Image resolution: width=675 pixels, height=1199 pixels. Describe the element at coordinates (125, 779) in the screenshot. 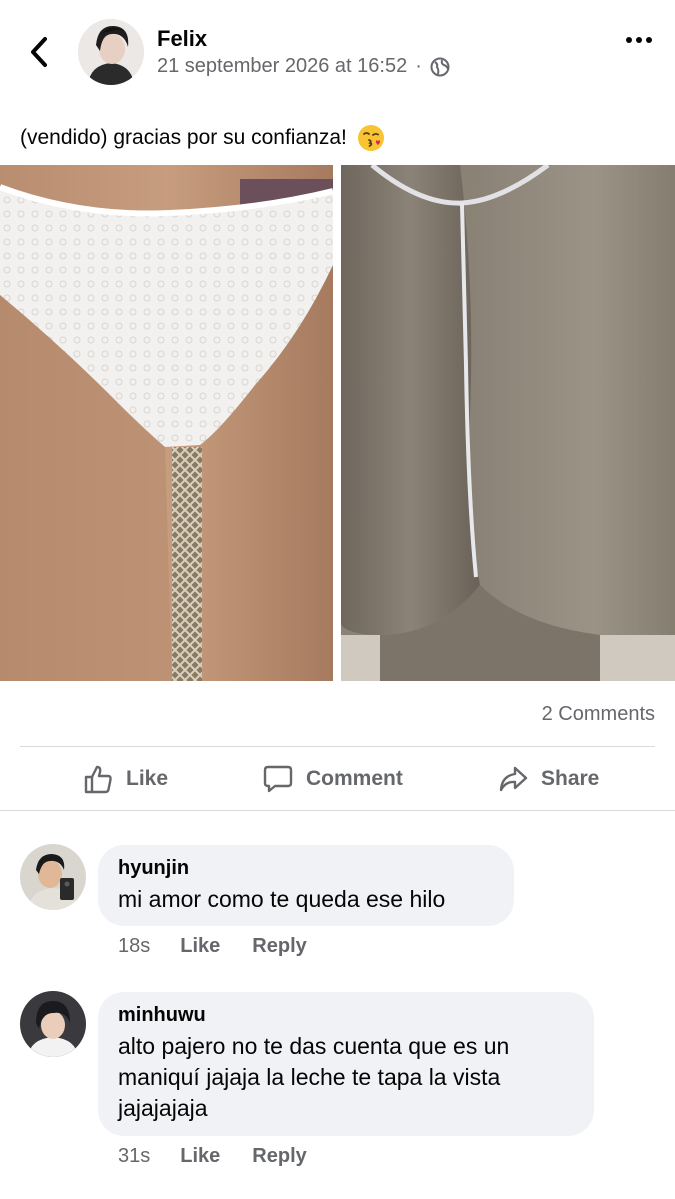

I see `like-button: Like` at that location.